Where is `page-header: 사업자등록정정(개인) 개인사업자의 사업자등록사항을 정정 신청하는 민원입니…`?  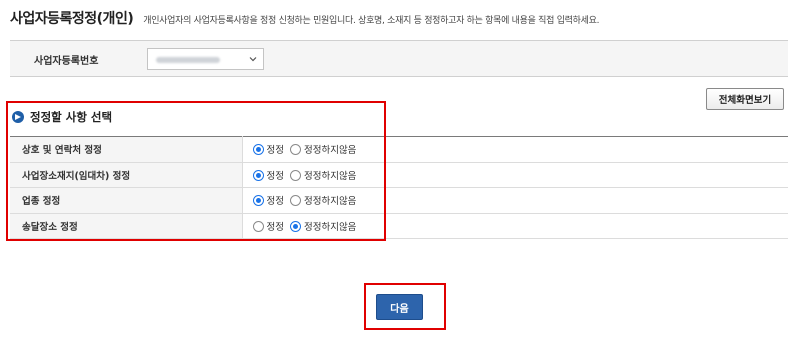 page-header: 사업자등록정정(개인) 개인사업자의 사업자등록사항을 정정 신청하는 민원입니… is located at coordinates (400, 20).